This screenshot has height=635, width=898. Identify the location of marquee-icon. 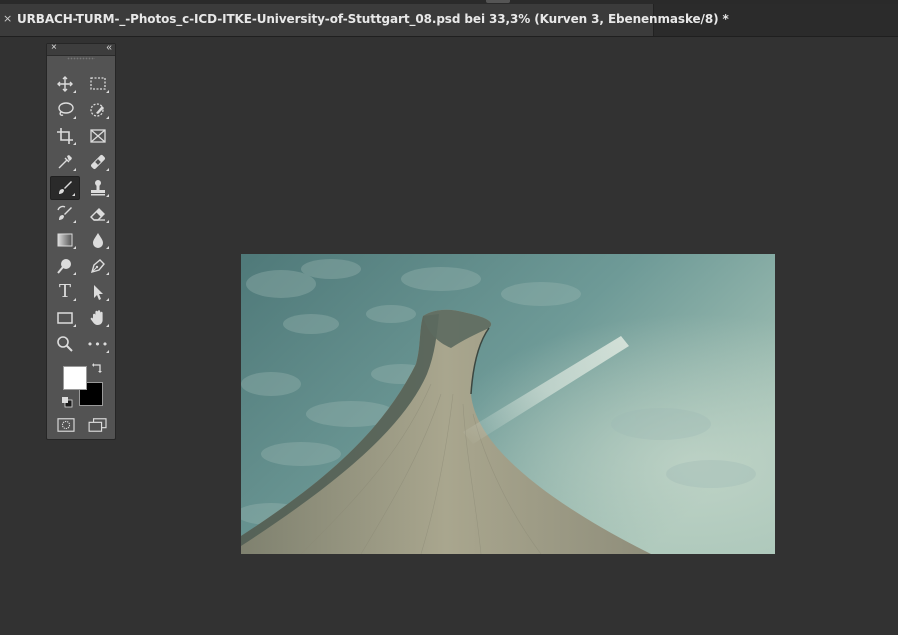
(98, 83).